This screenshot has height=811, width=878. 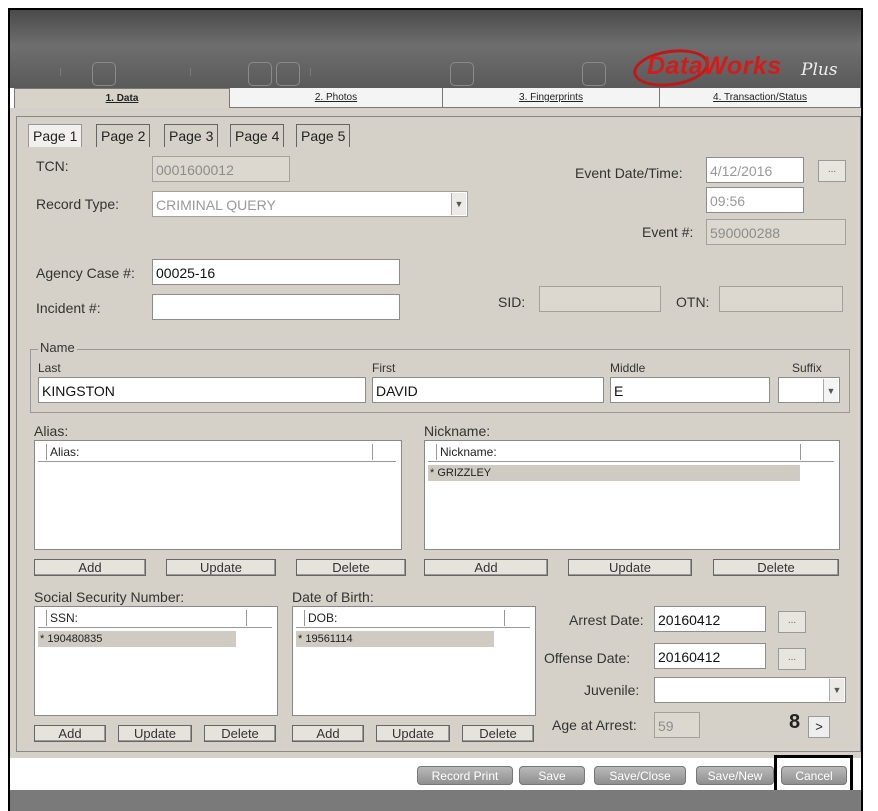 What do you see at coordinates (276, 307) in the screenshot?
I see `incident-field` at bounding box center [276, 307].